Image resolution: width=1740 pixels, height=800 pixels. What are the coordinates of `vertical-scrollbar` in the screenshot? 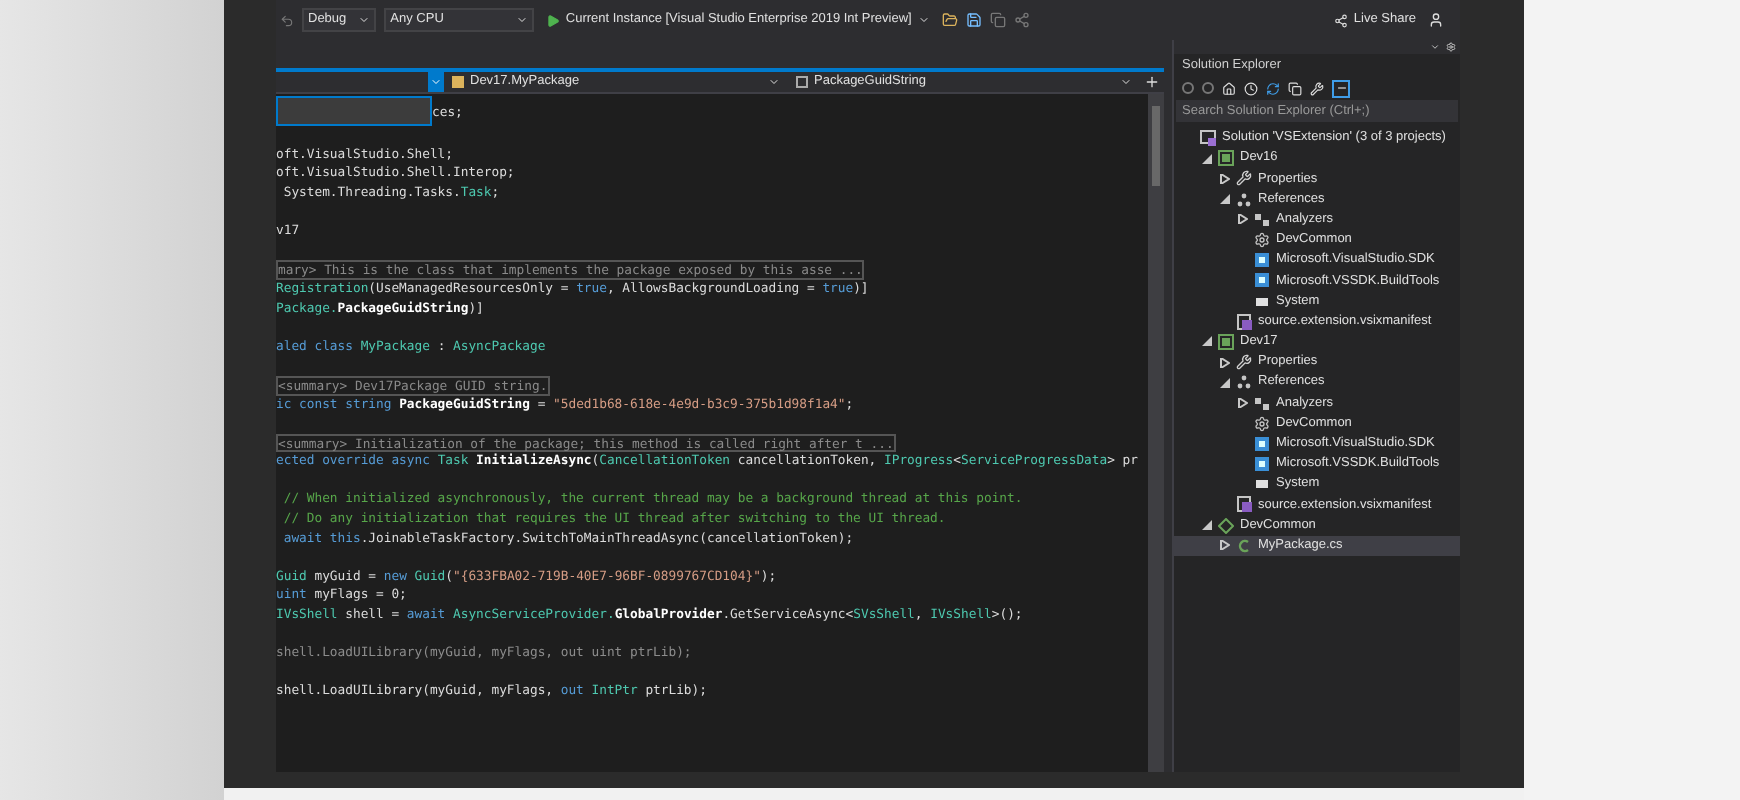 It's located at (1156, 433).